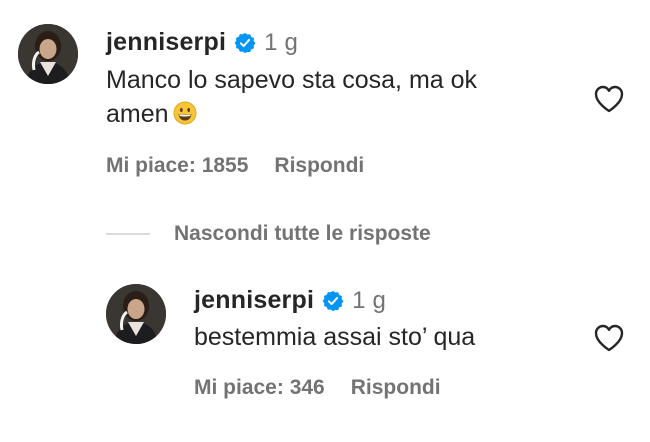 The width and height of the screenshot is (650, 442). What do you see at coordinates (128, 234) in the screenshot?
I see `replies-divider` at bounding box center [128, 234].